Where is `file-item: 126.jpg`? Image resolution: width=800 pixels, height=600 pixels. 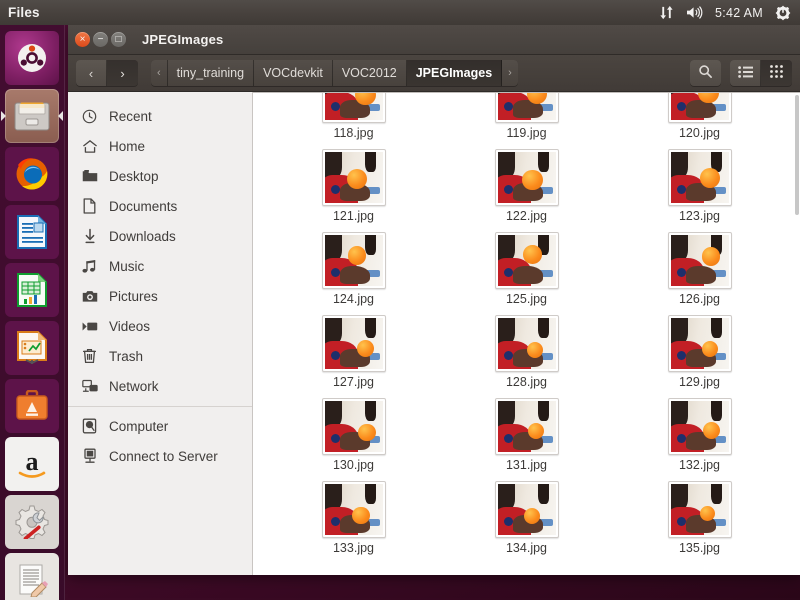 file-item: 126.jpg is located at coordinates (699, 268).